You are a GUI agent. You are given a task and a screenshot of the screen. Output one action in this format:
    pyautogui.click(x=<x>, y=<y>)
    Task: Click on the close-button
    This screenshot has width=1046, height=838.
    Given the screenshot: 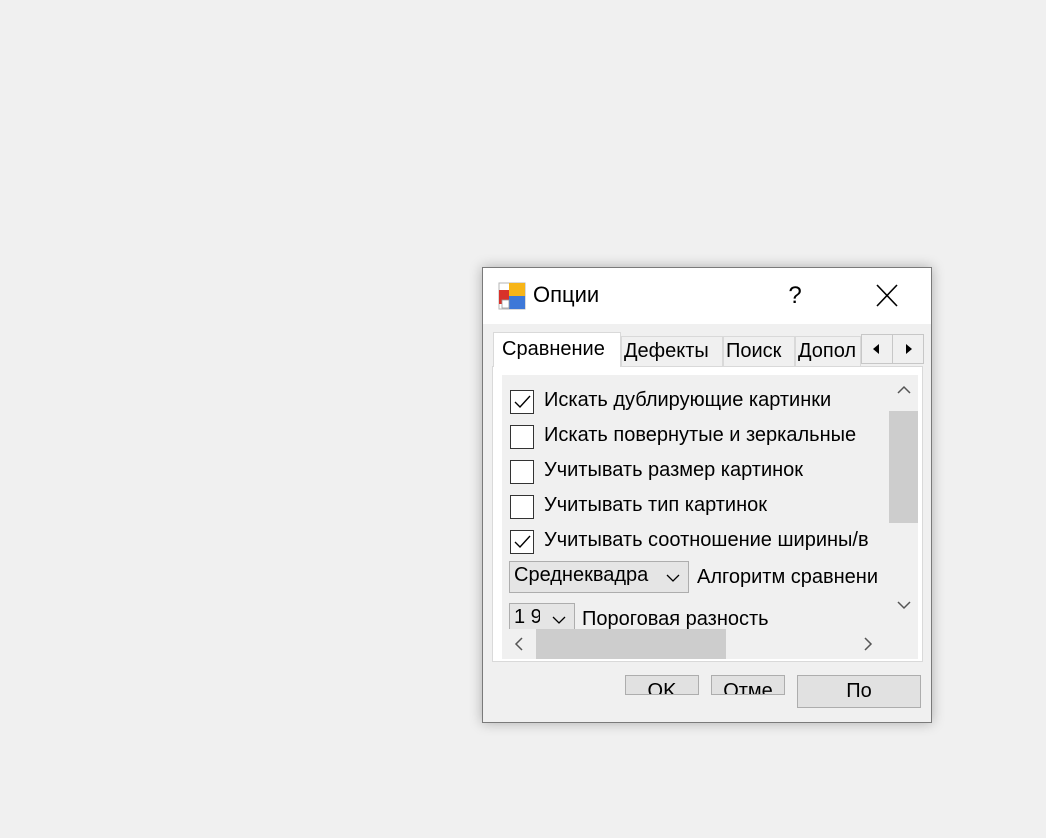 What is the action you would take?
    pyautogui.click(x=887, y=296)
    